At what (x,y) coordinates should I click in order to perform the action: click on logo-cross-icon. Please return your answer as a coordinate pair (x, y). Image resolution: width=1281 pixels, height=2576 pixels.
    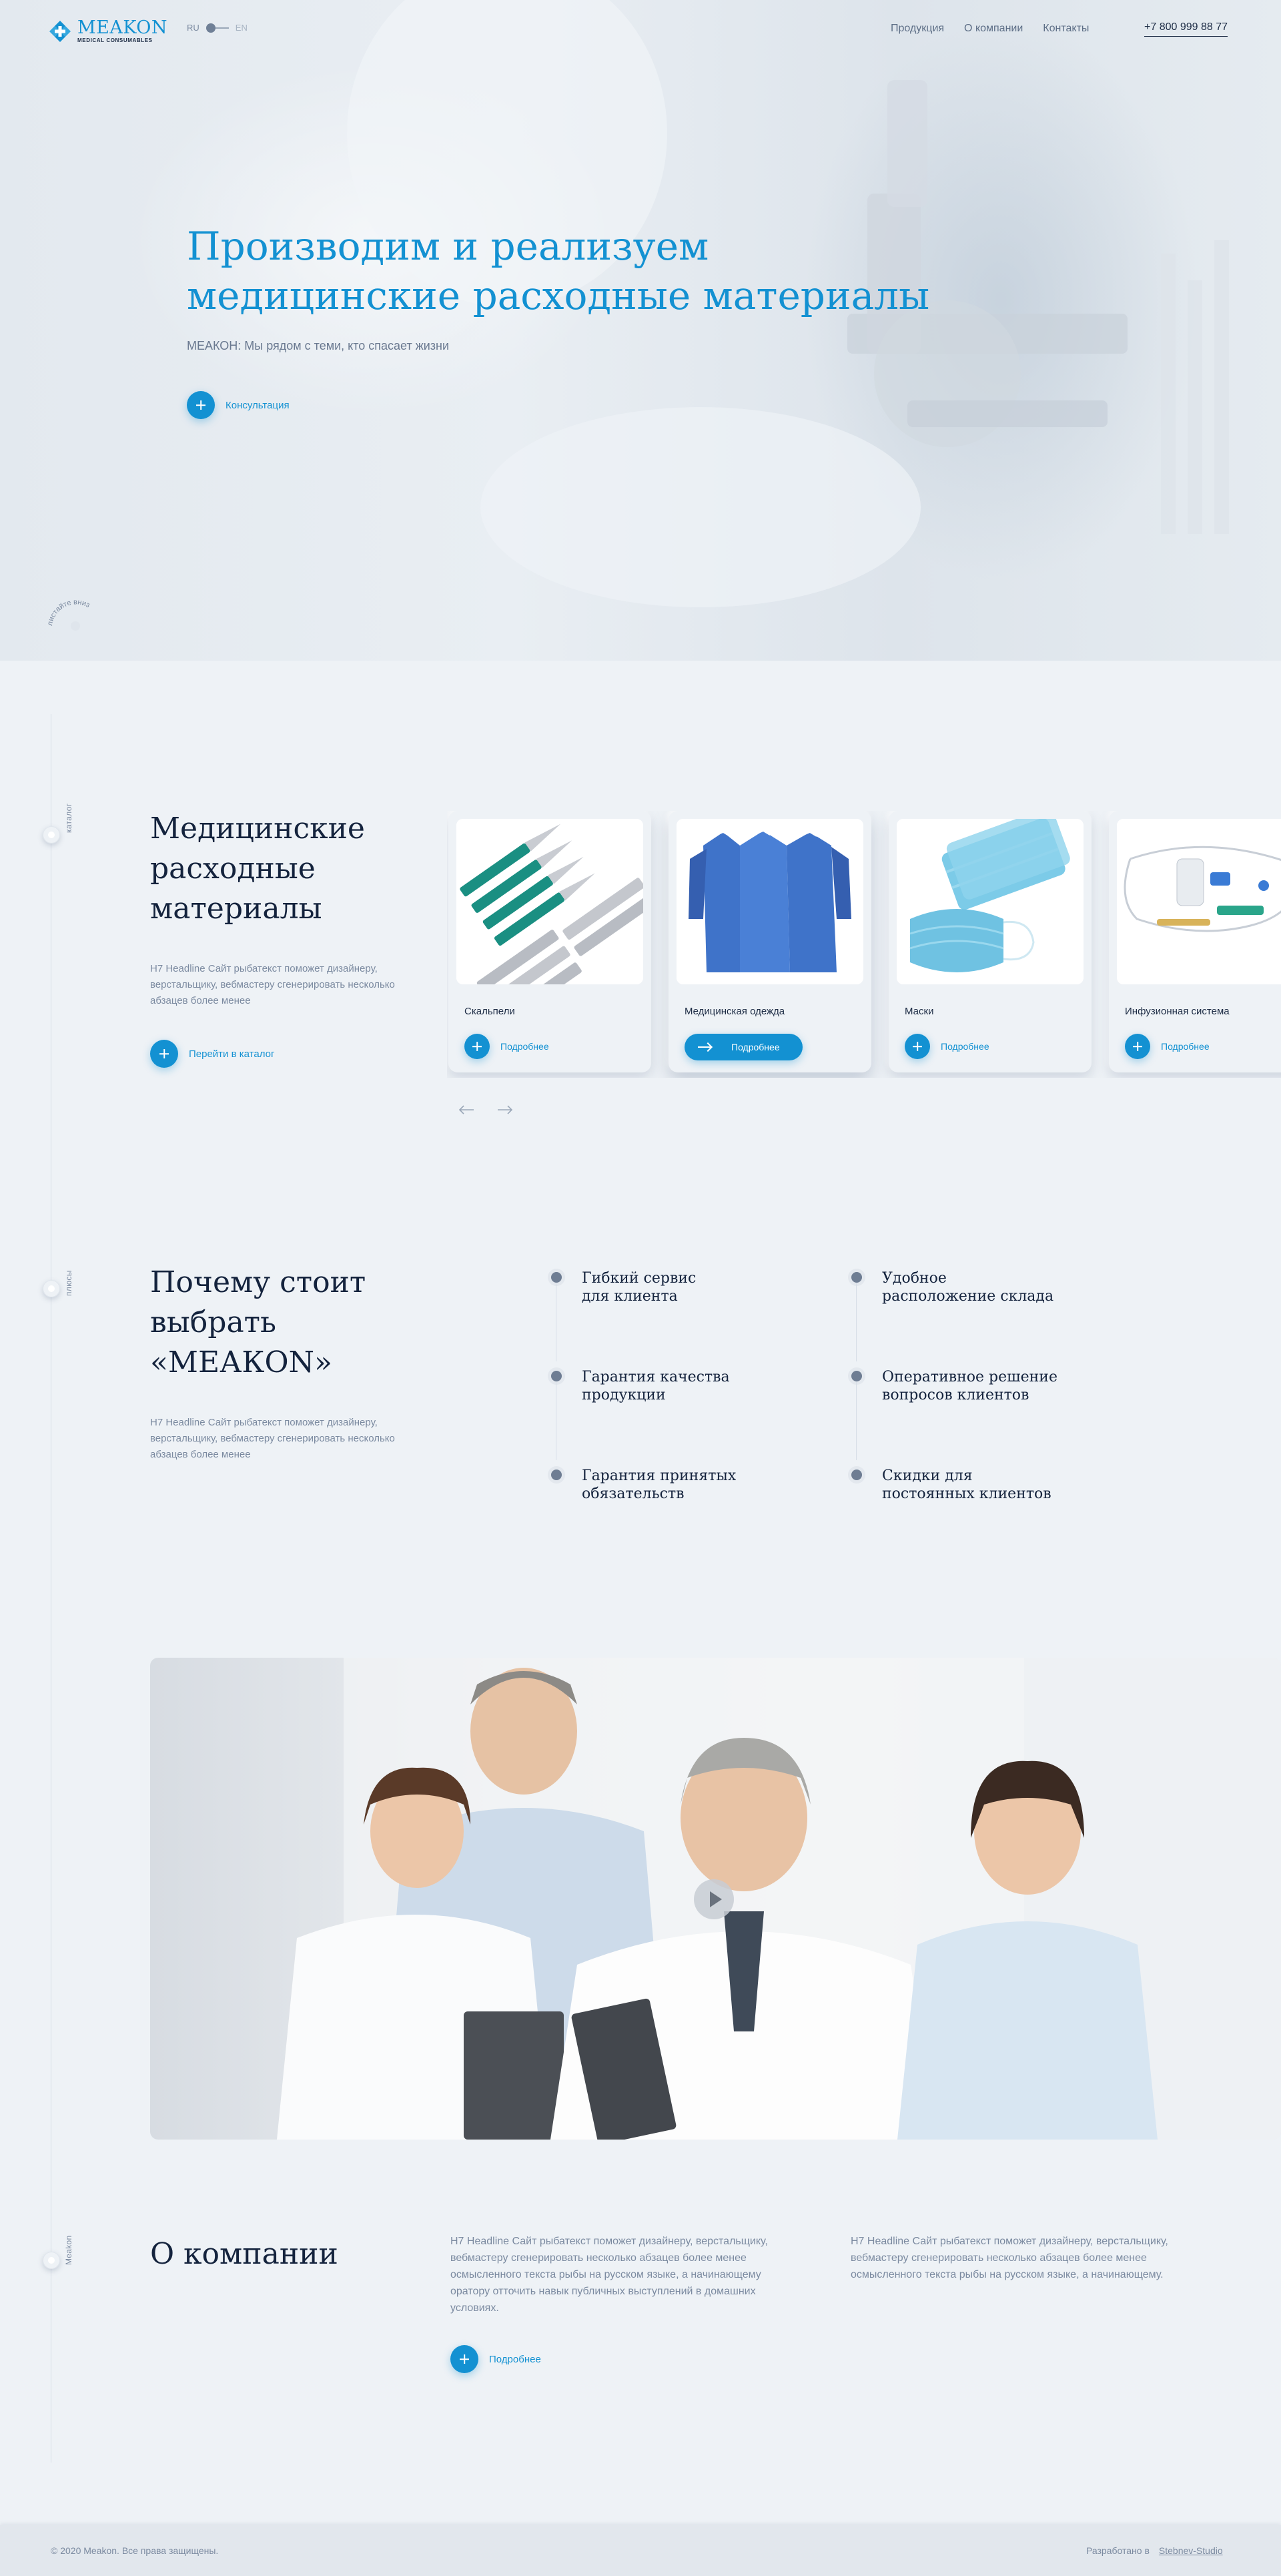
    Looking at the image, I should click on (60, 31).